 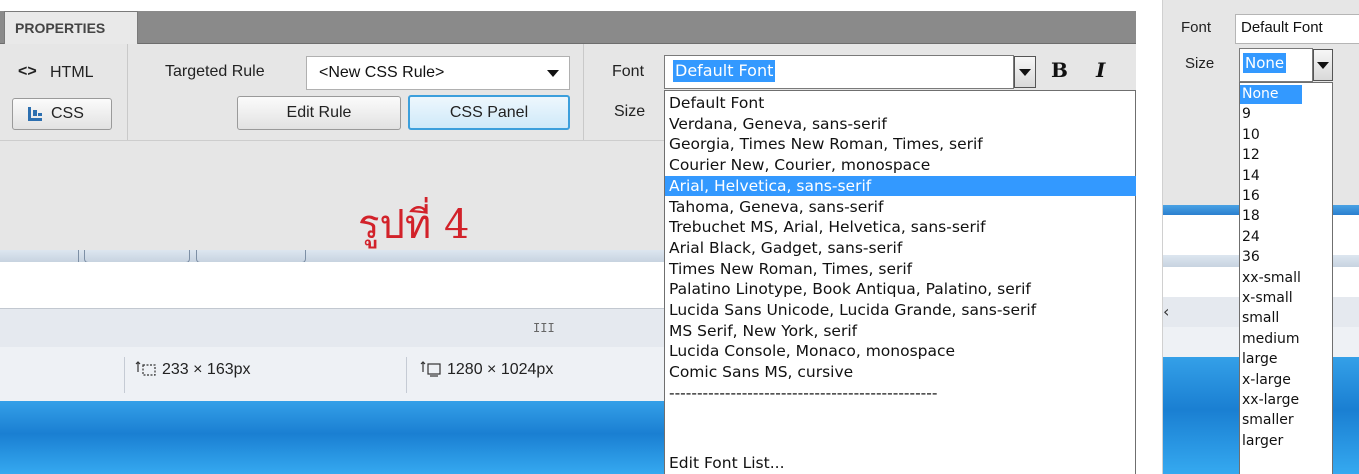 What do you see at coordinates (900, 372) in the screenshot?
I see `font-option: Comic Sans MS, cursive` at bounding box center [900, 372].